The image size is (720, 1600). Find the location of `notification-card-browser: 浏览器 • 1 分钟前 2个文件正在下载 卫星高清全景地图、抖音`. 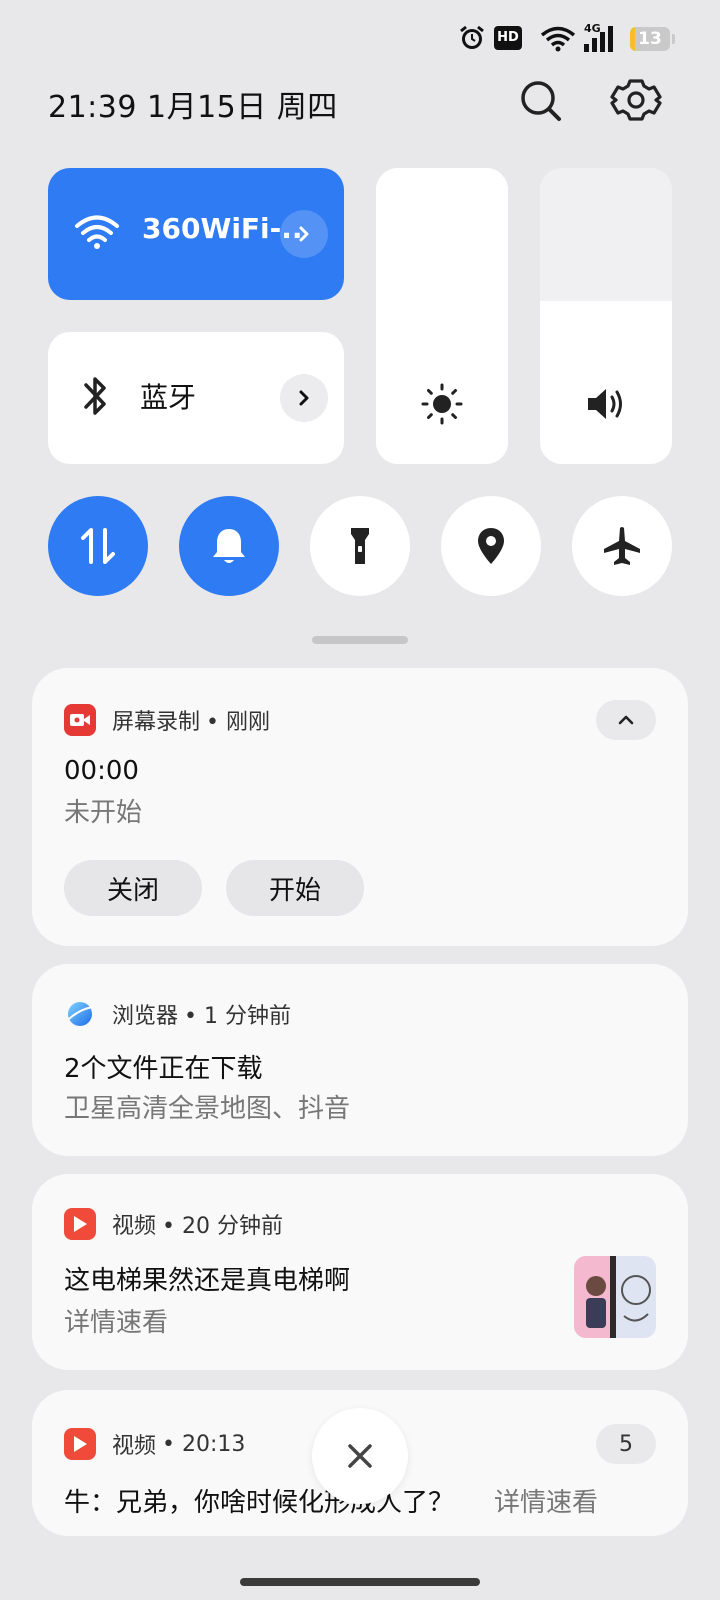

notification-card-browser: 浏览器 • 1 分钟前 2个文件正在下载 卫星高清全景地图、抖音 is located at coordinates (360, 1060).